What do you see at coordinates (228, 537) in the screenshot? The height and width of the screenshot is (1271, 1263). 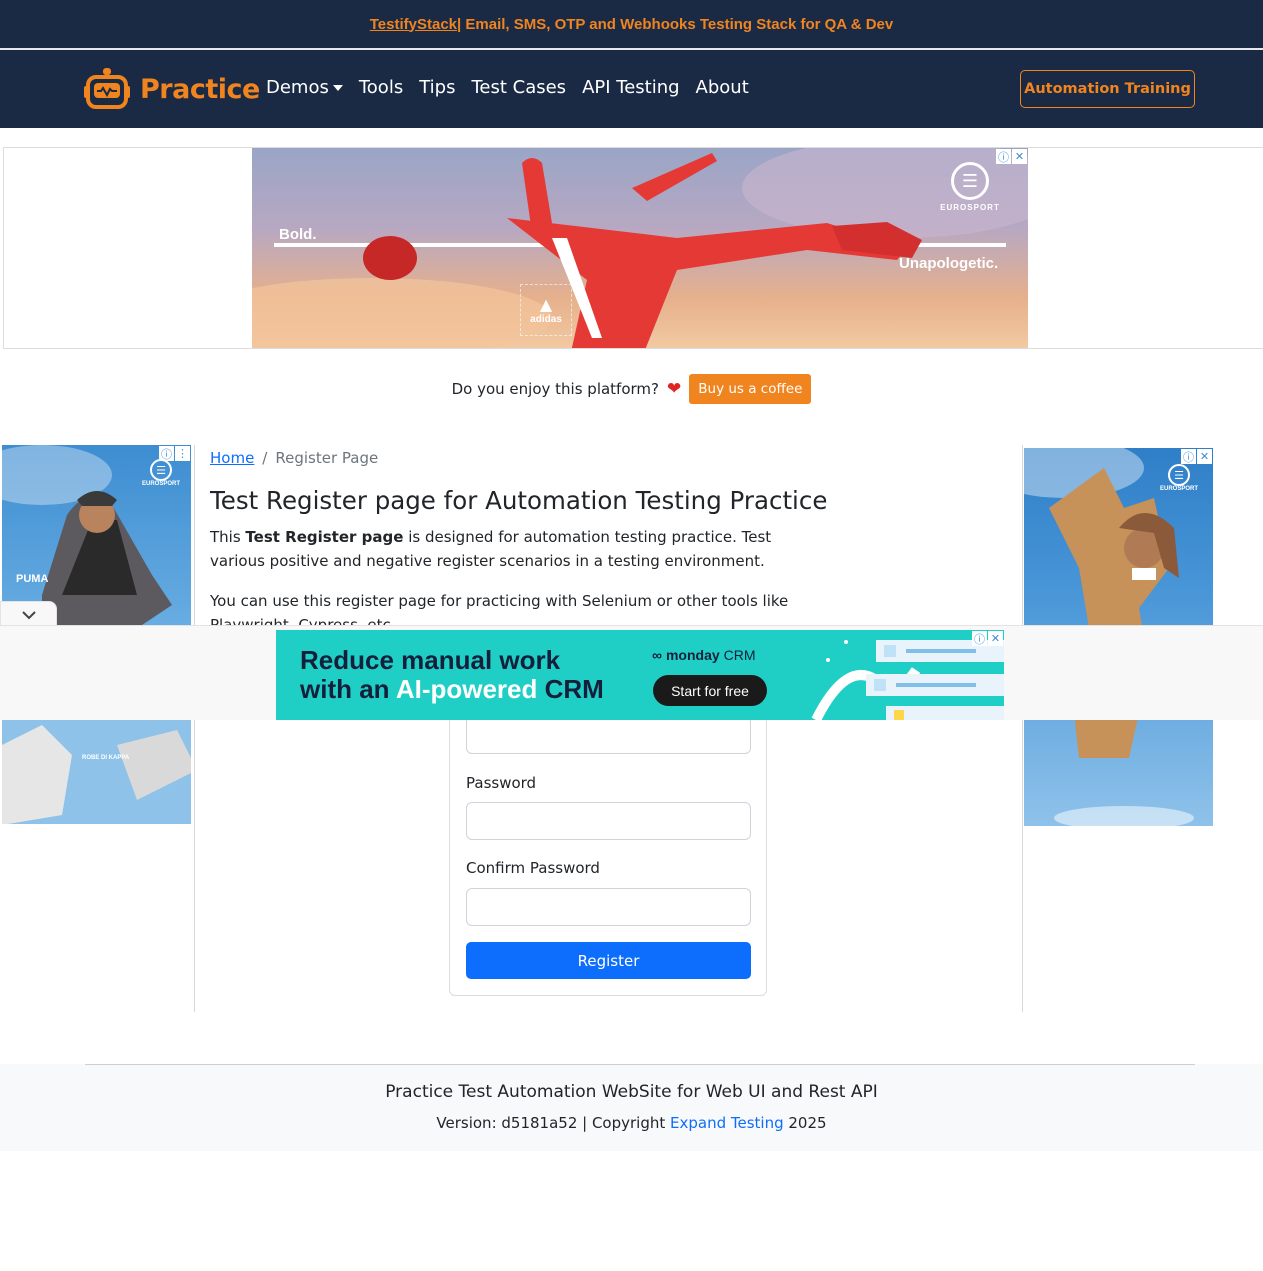 I see `intro-prefix: This` at bounding box center [228, 537].